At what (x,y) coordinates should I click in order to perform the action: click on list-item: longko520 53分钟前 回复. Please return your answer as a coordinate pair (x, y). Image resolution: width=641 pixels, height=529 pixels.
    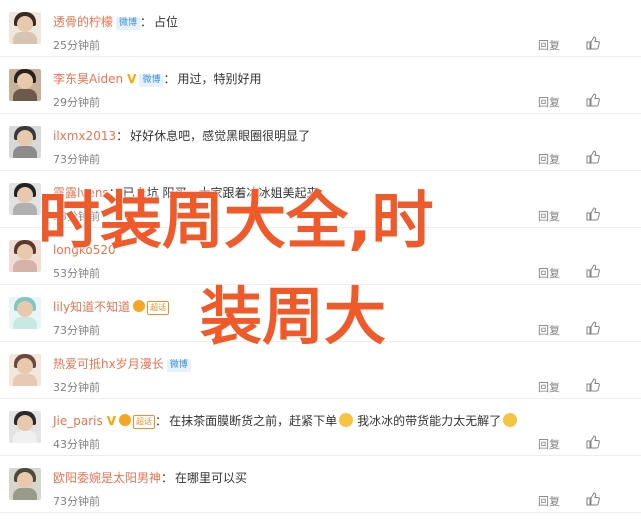
    Looking at the image, I should click on (320, 256).